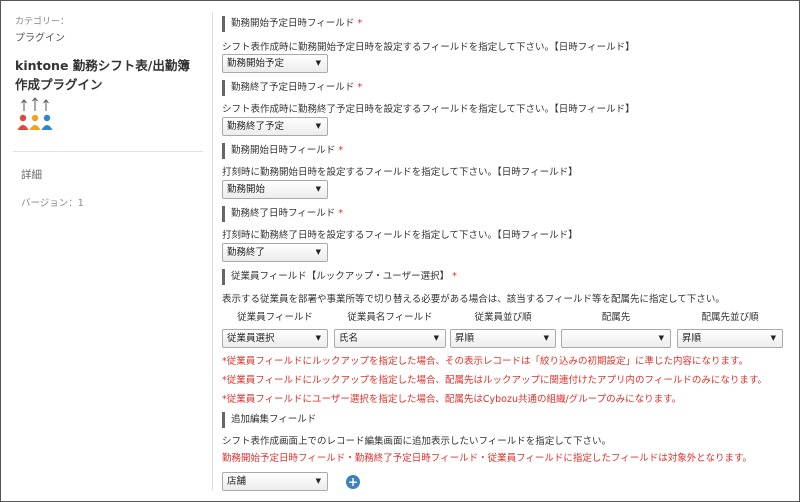  I want to click on description-start-actual: 打刻時に勤務開始日時を設定するフィールドを指定して下さい。【日時フィールド】, so click(400, 172).